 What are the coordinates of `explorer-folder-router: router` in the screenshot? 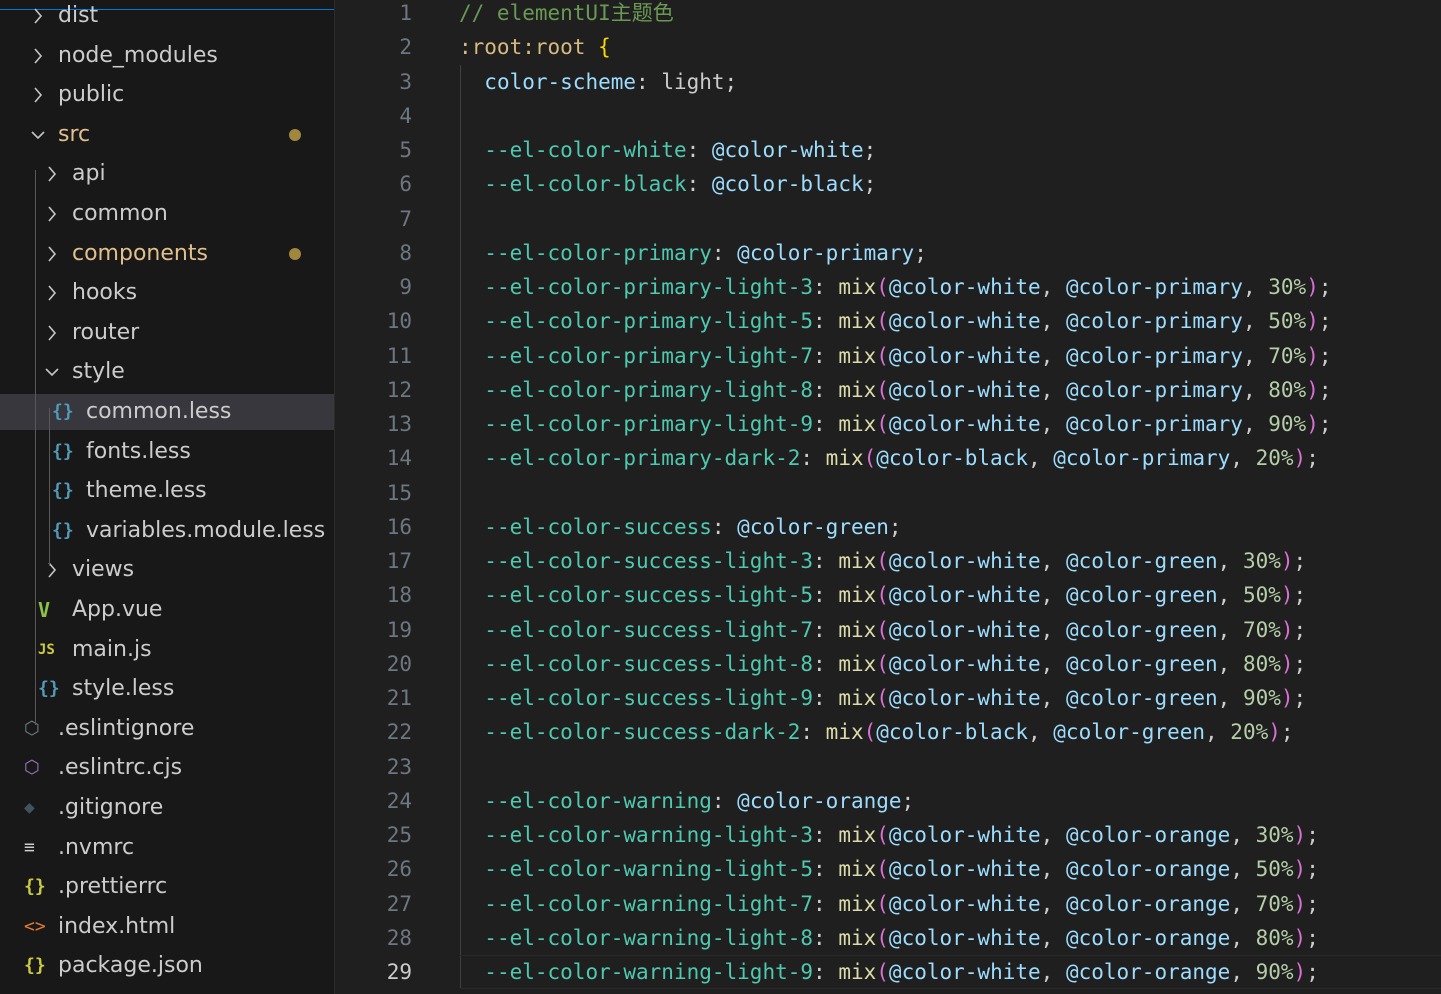 It's located at (167, 333).